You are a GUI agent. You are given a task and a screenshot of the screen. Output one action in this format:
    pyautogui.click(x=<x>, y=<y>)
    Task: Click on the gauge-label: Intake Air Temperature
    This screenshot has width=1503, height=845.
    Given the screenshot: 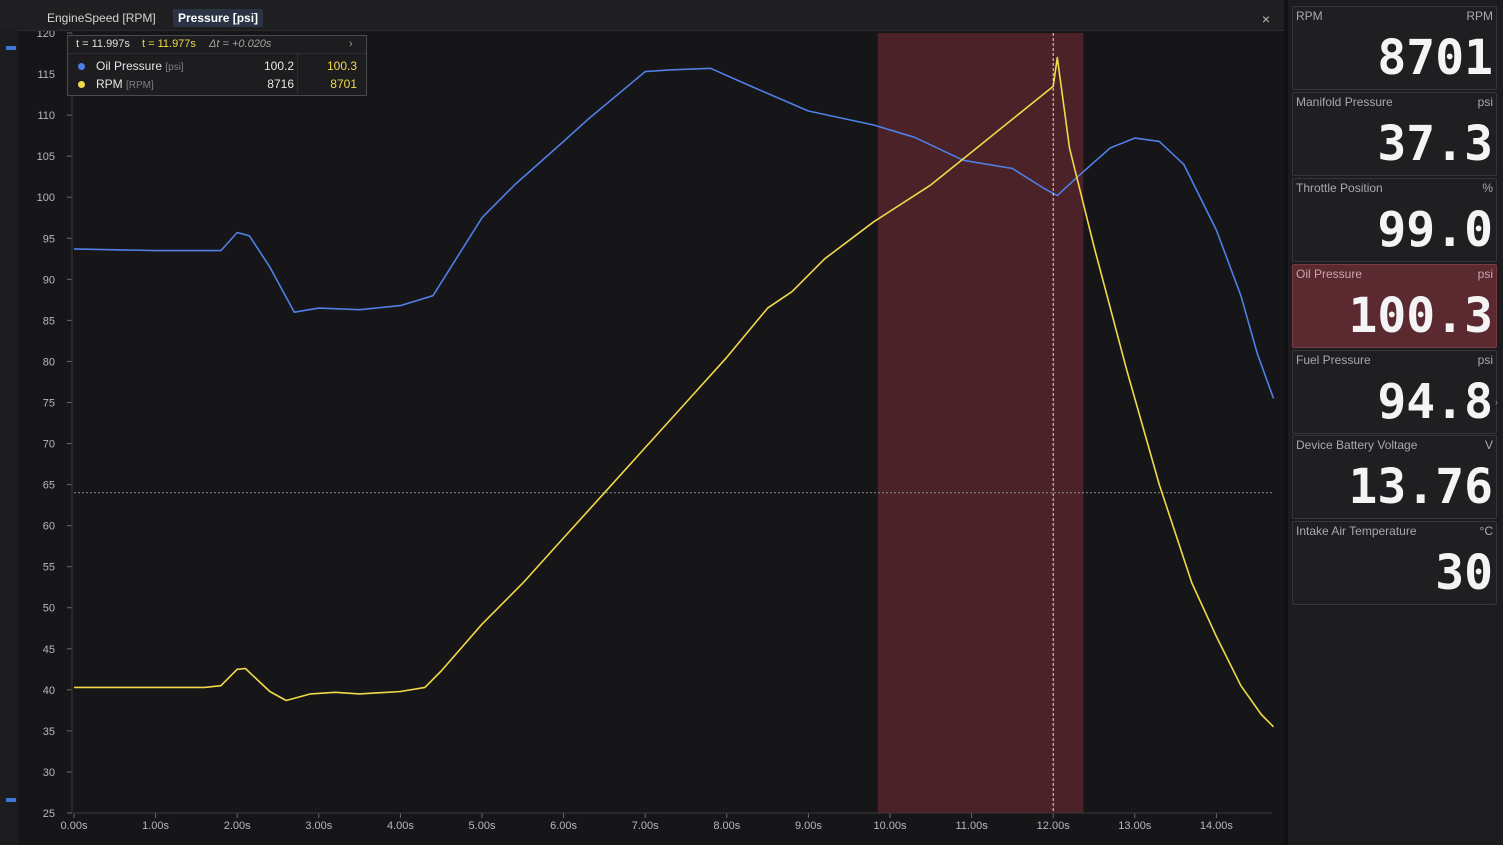 What is the action you would take?
    pyautogui.click(x=1356, y=531)
    